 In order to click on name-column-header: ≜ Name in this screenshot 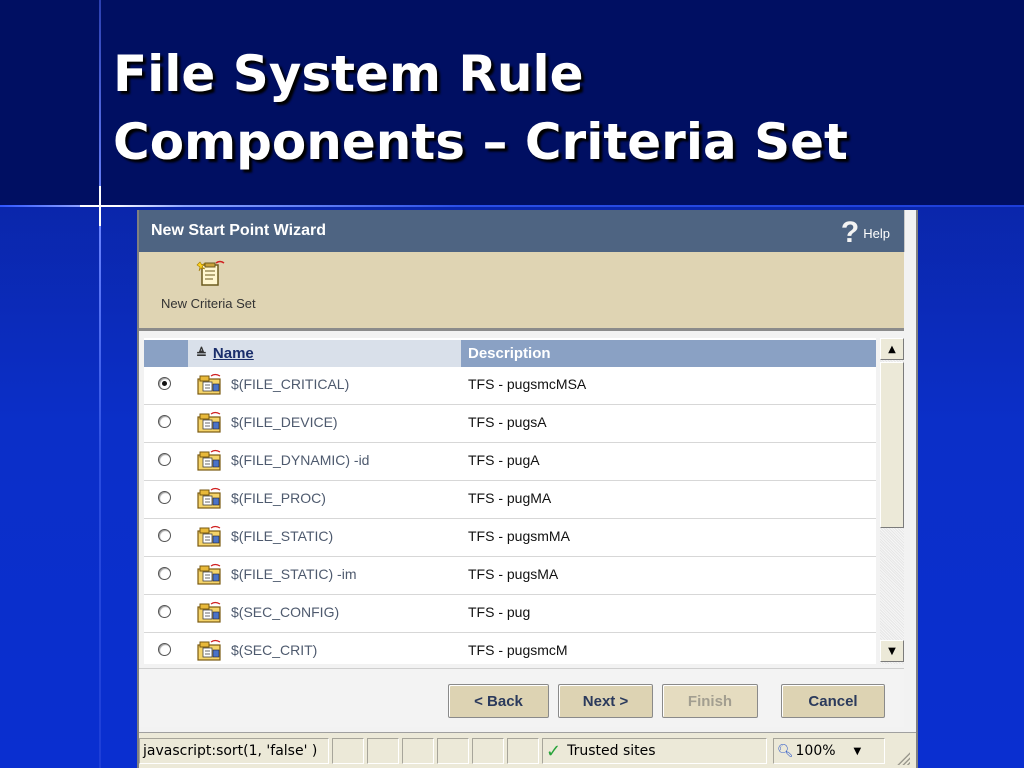, I will do `click(324, 353)`.